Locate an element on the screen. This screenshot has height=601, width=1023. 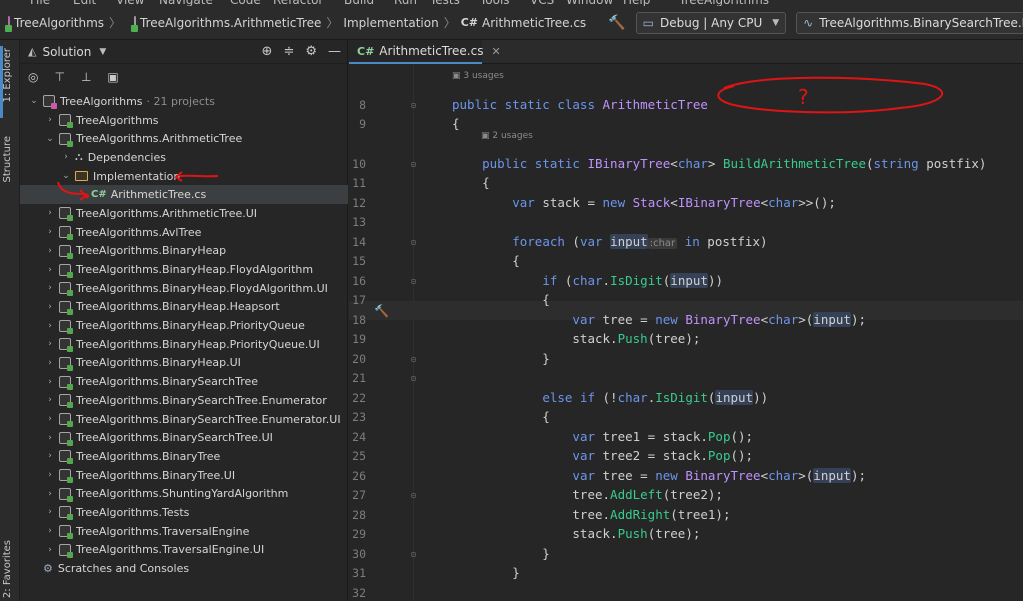
tree-item: › ⛬ Dependencies is located at coordinates (184, 157).